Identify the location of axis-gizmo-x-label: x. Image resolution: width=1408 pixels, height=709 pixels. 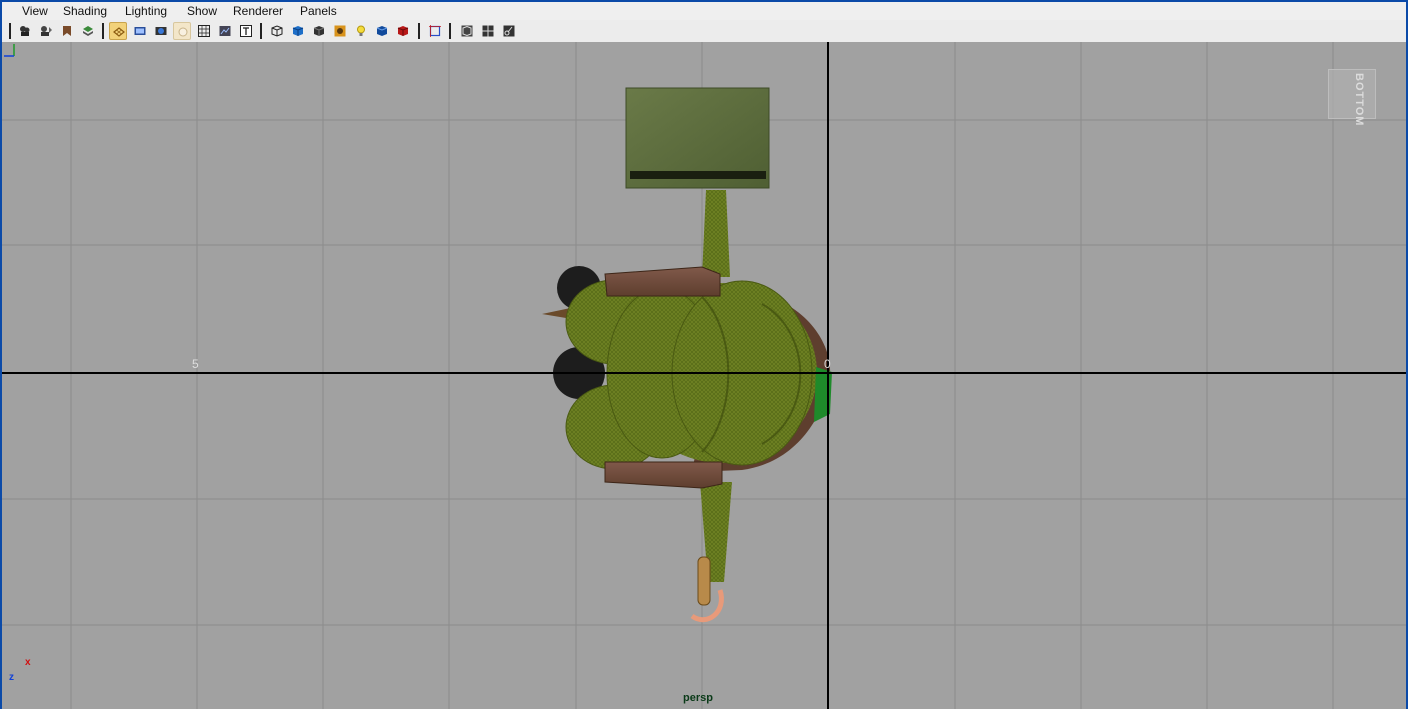
(28, 662).